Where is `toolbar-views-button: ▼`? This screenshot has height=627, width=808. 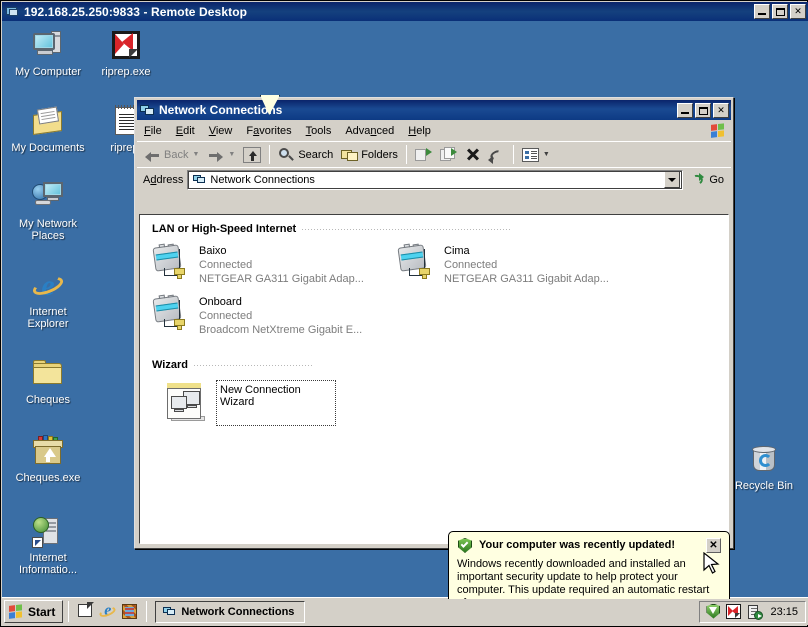
toolbar-views-button: ▼ is located at coordinates (536, 155).